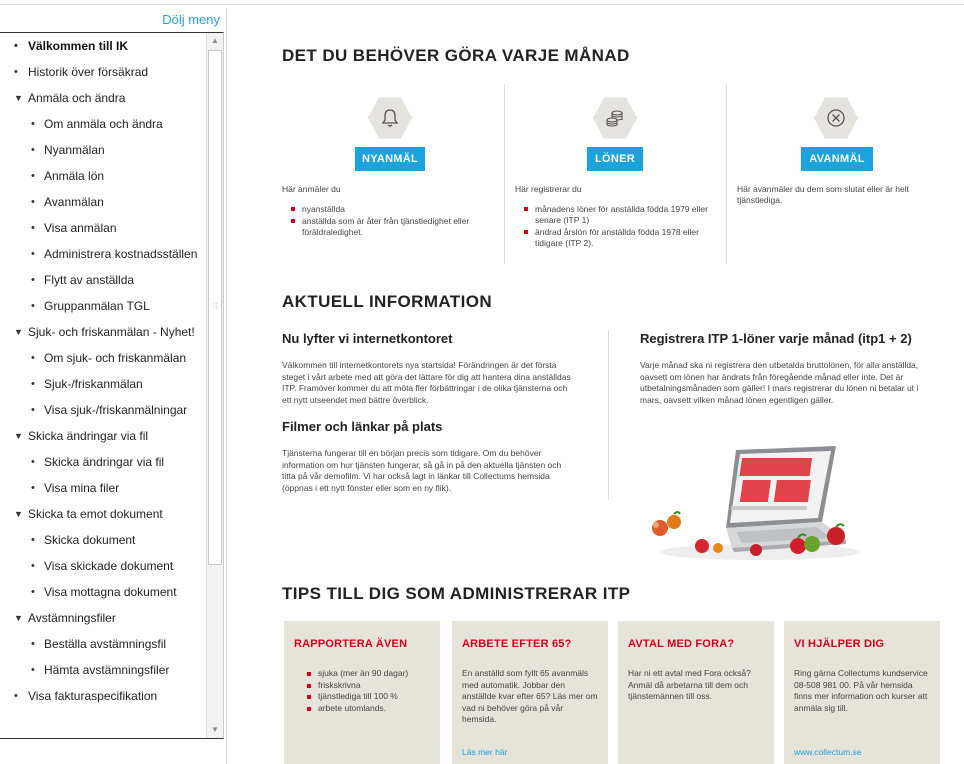 The width and height of the screenshot is (964, 764). I want to click on sidebar-item: • Administrera kostnadsställen, so click(103, 254).